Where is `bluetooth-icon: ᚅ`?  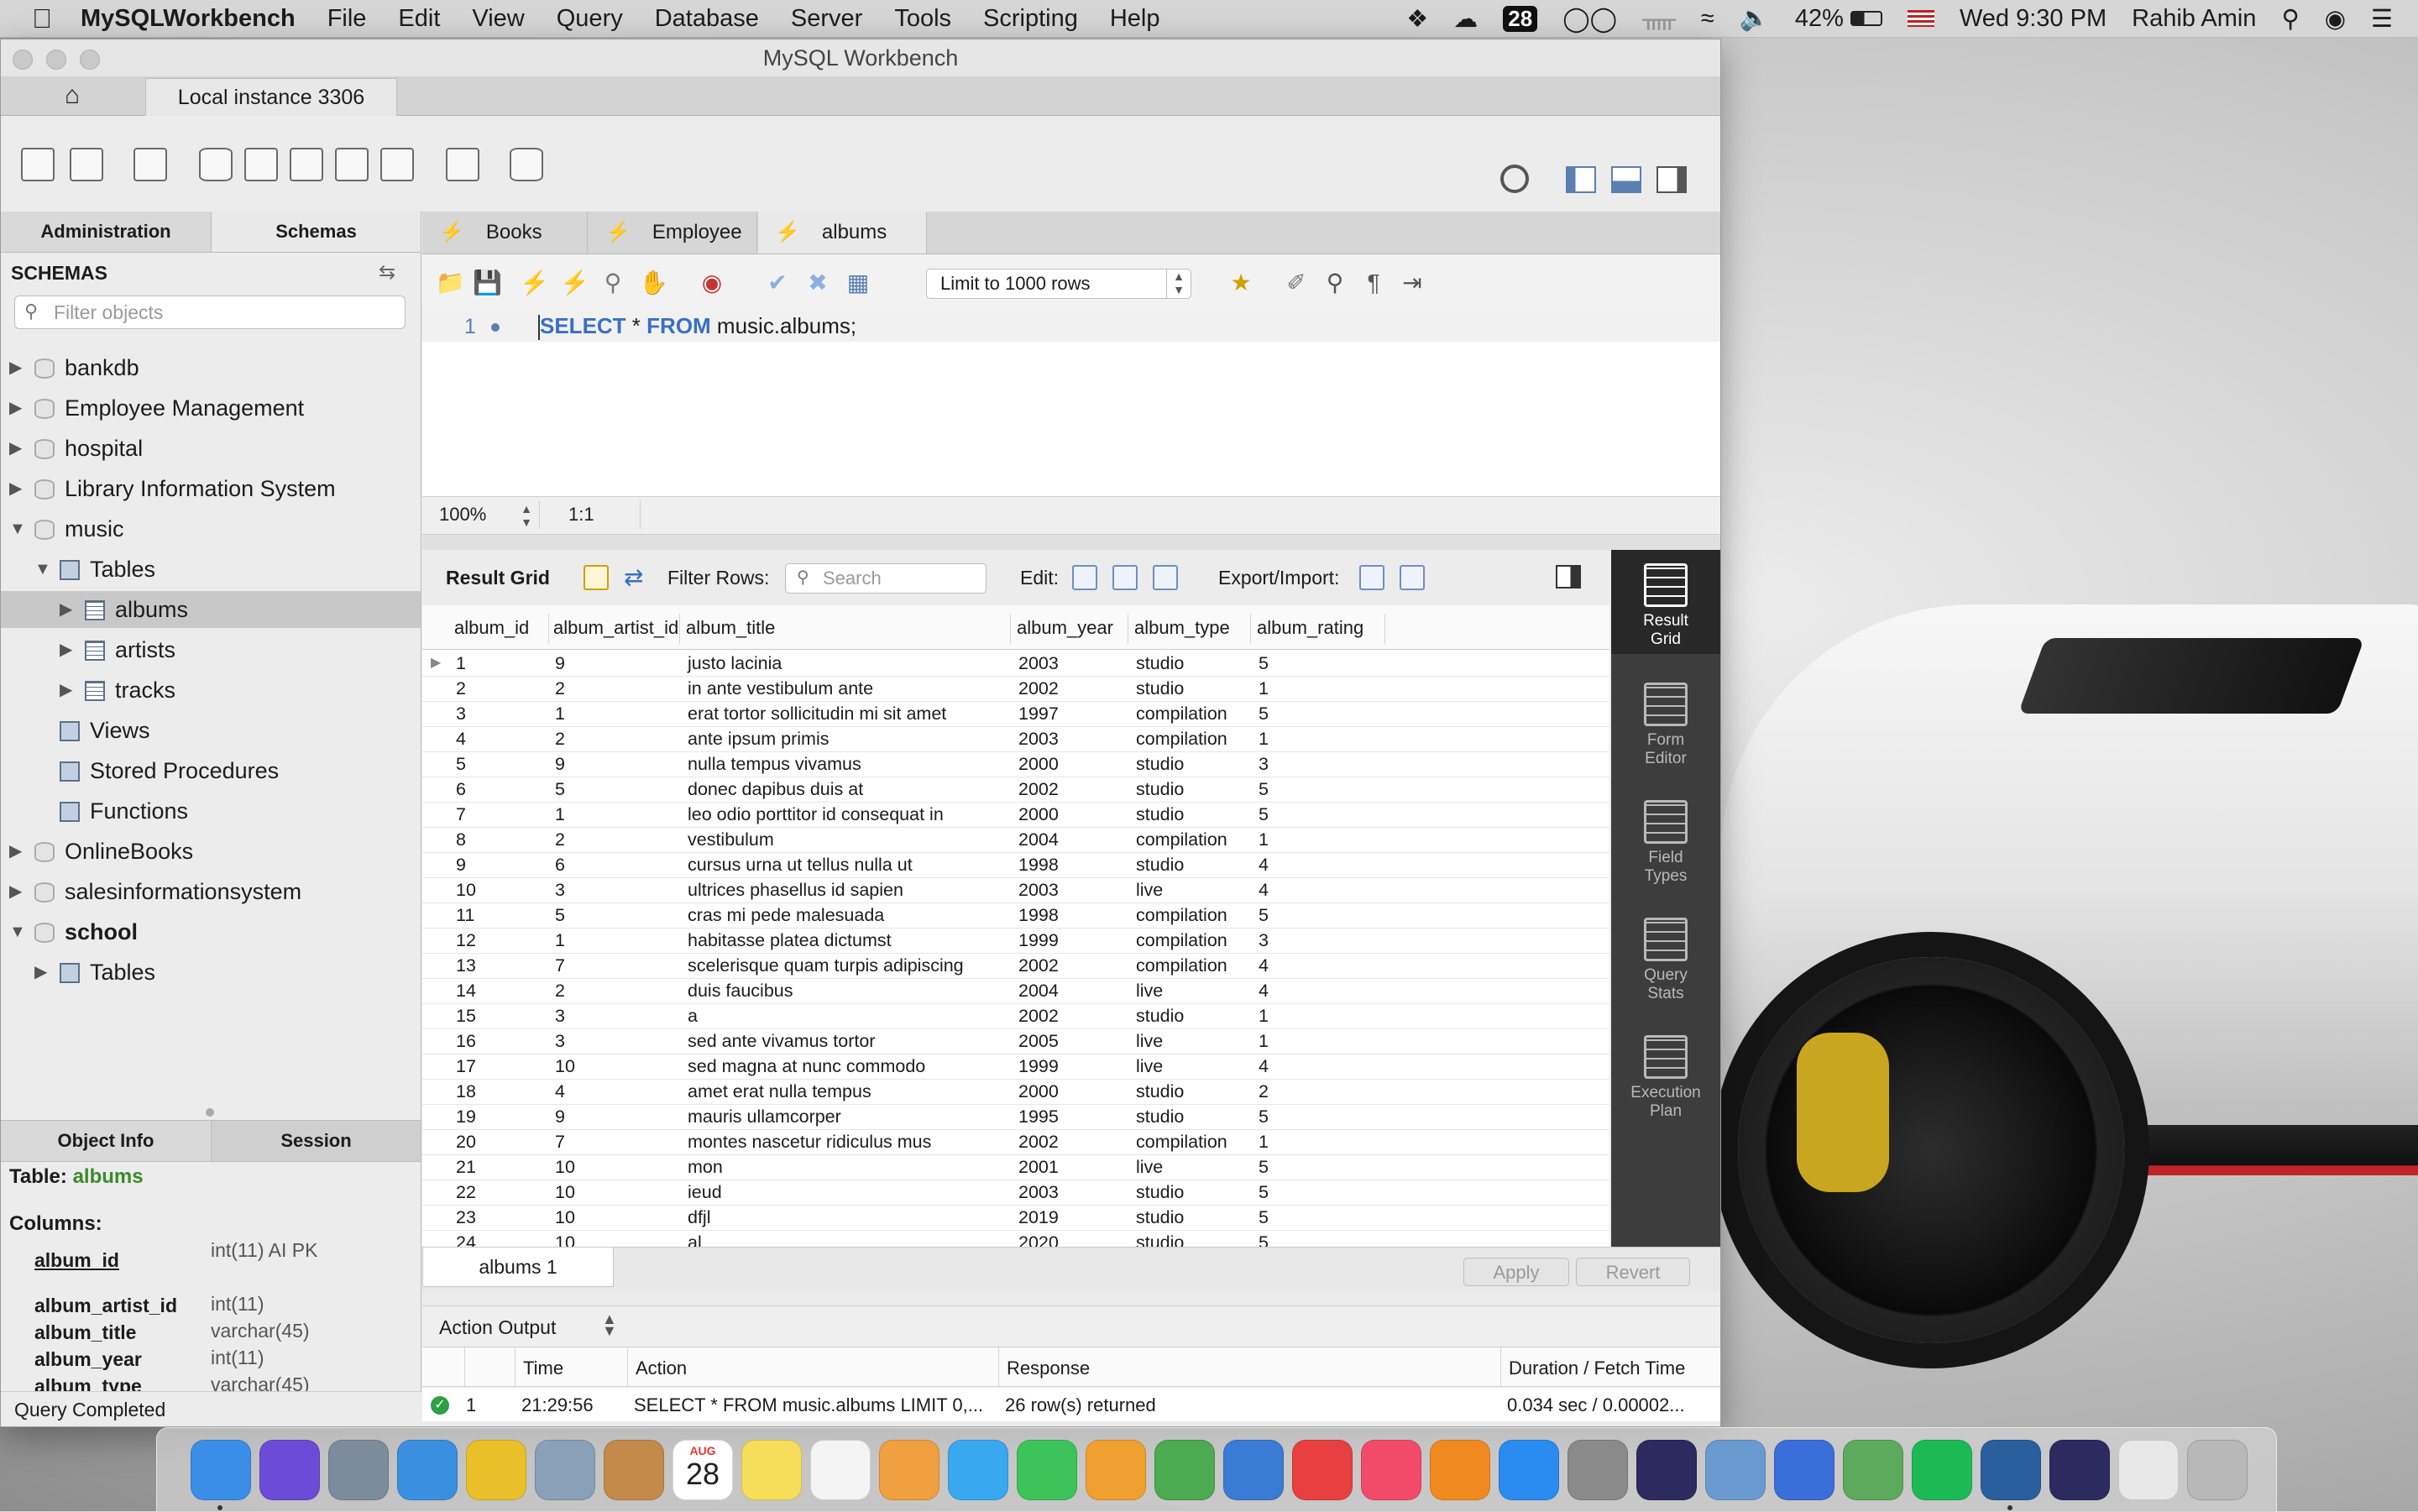 bluetooth-icon: ᚅ is located at coordinates (1659, 19).